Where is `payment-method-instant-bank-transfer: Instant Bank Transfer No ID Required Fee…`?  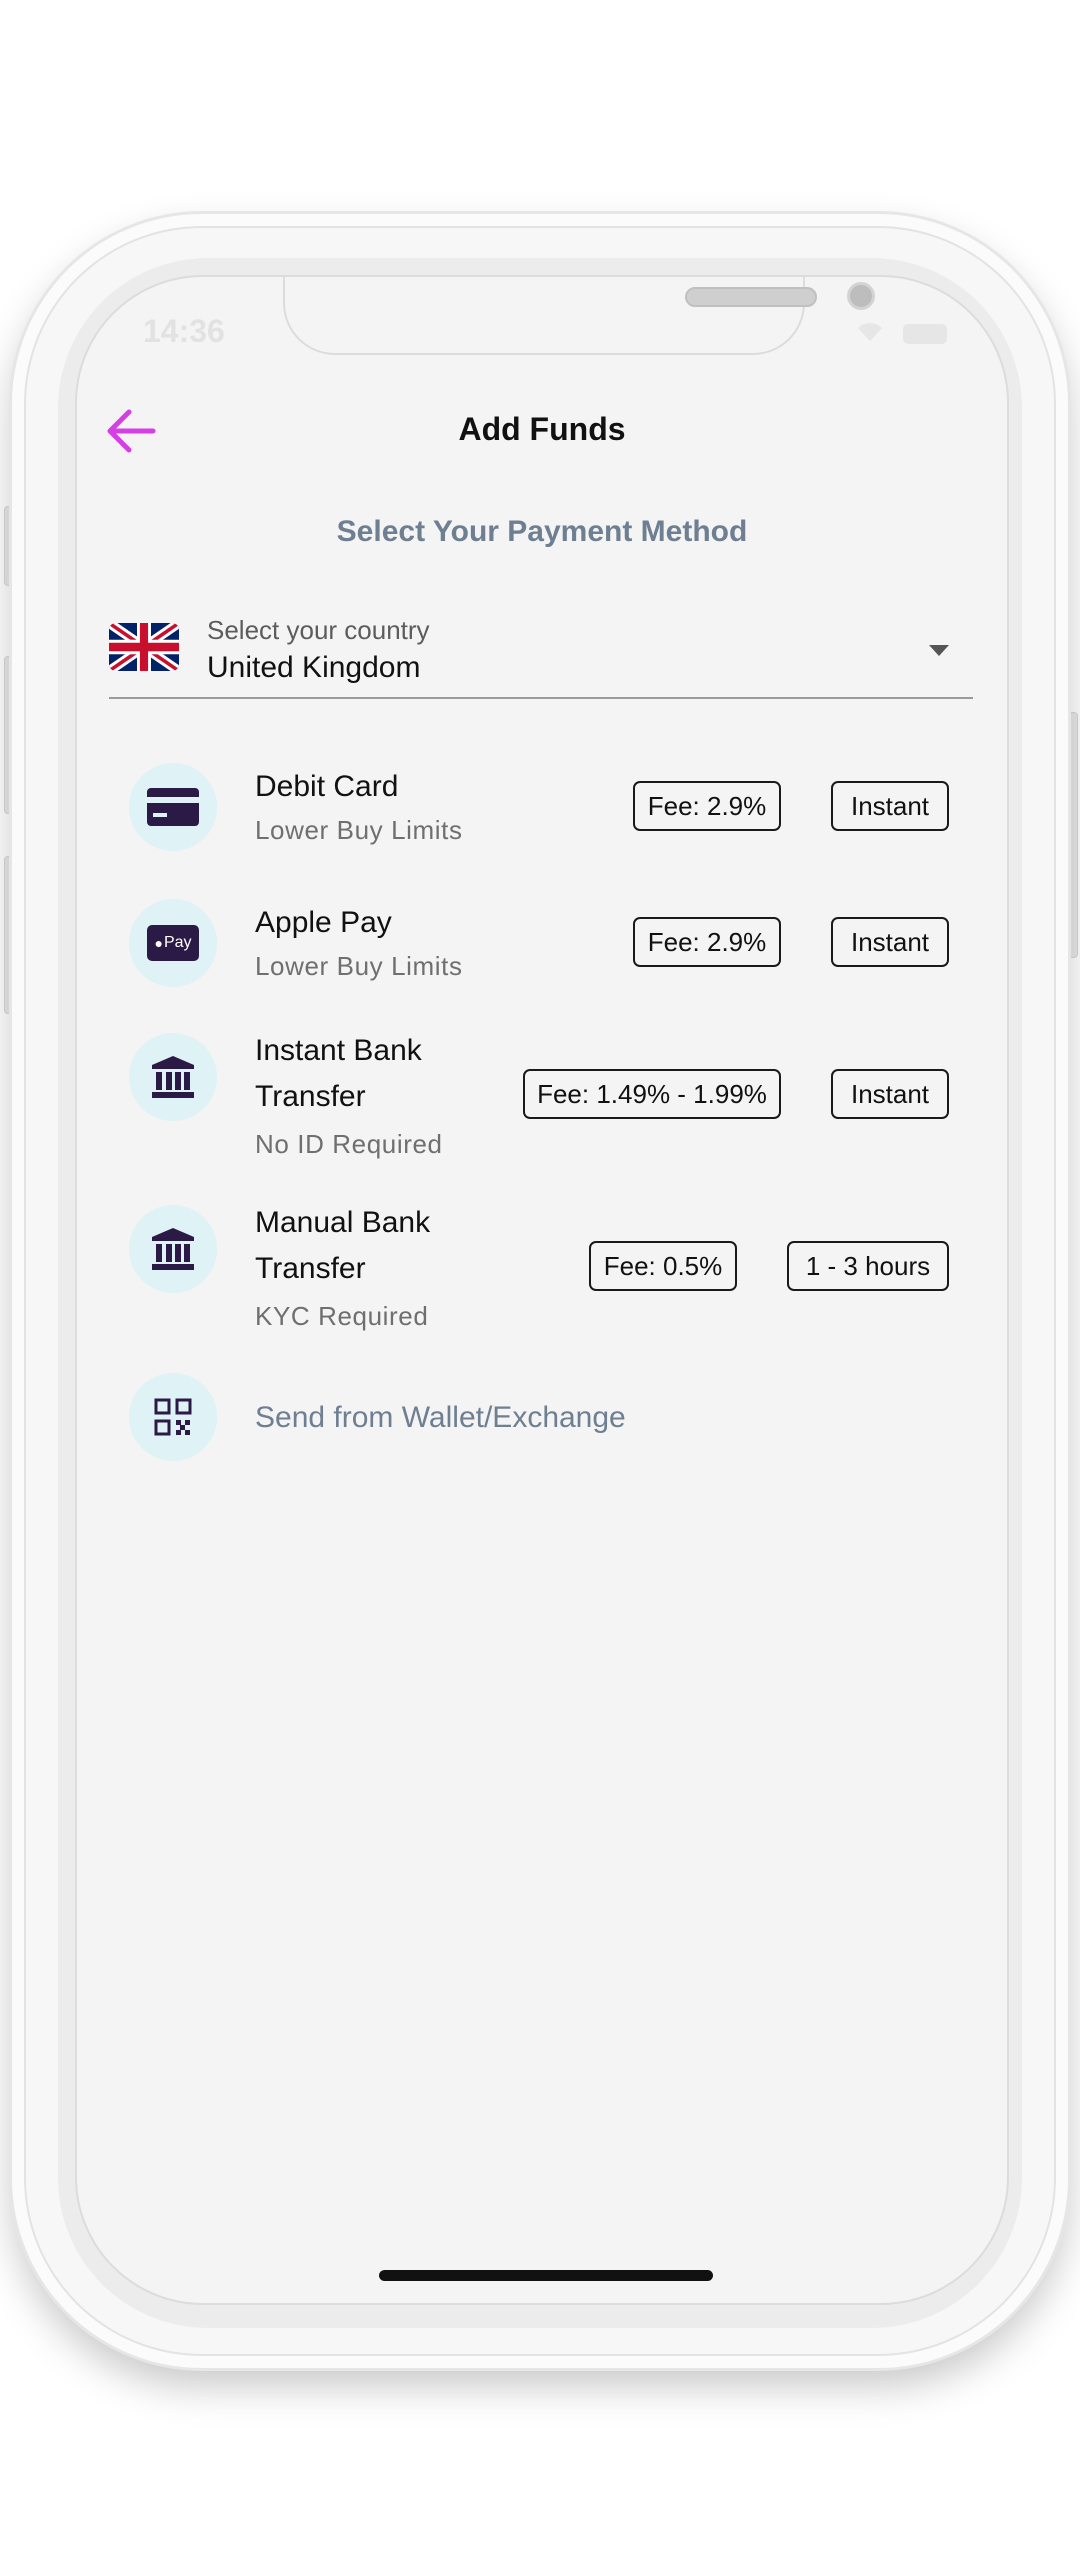
payment-method-instant-bank-transfer: Instant Bank Transfer No ID Required Fee… is located at coordinates (542, 1097).